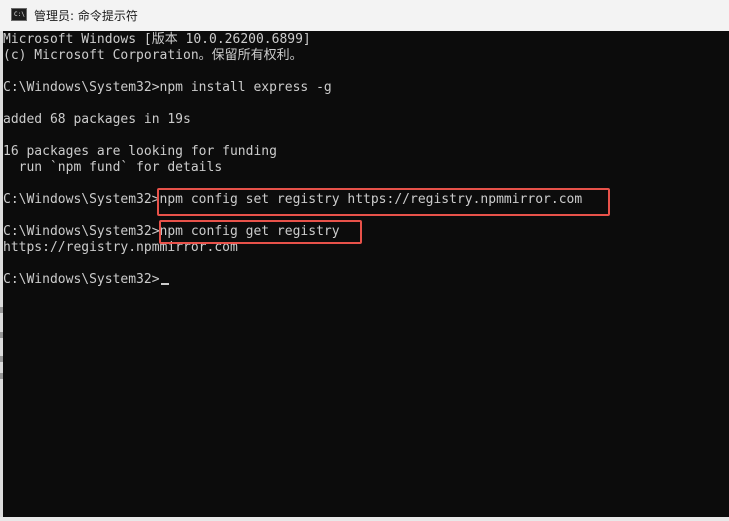 The width and height of the screenshot is (729, 521). I want to click on highlight-box-set-registry, so click(383, 202).